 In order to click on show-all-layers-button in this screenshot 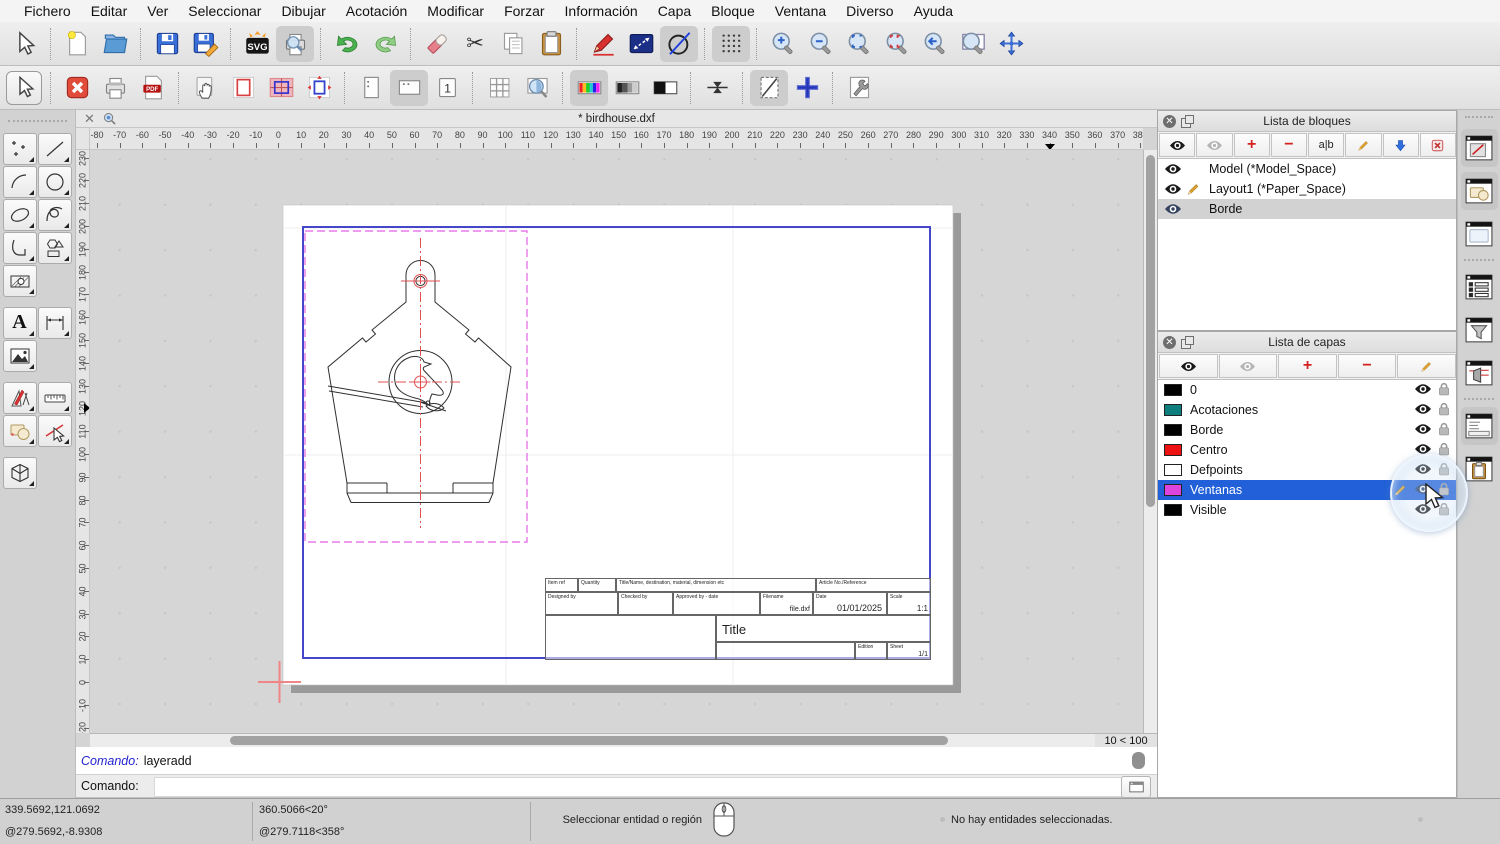, I will do `click(1188, 366)`.